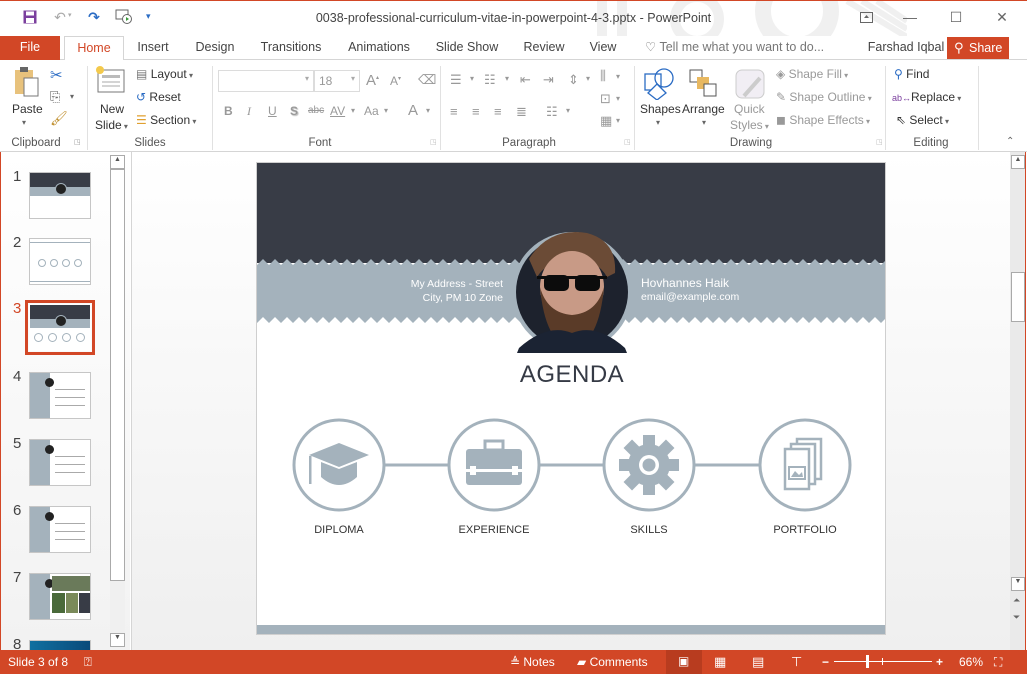 Image resolution: width=1027 pixels, height=674 pixels. What do you see at coordinates (427, 80) in the screenshot?
I see `clear-formatting-icon: ⌫` at bounding box center [427, 80].